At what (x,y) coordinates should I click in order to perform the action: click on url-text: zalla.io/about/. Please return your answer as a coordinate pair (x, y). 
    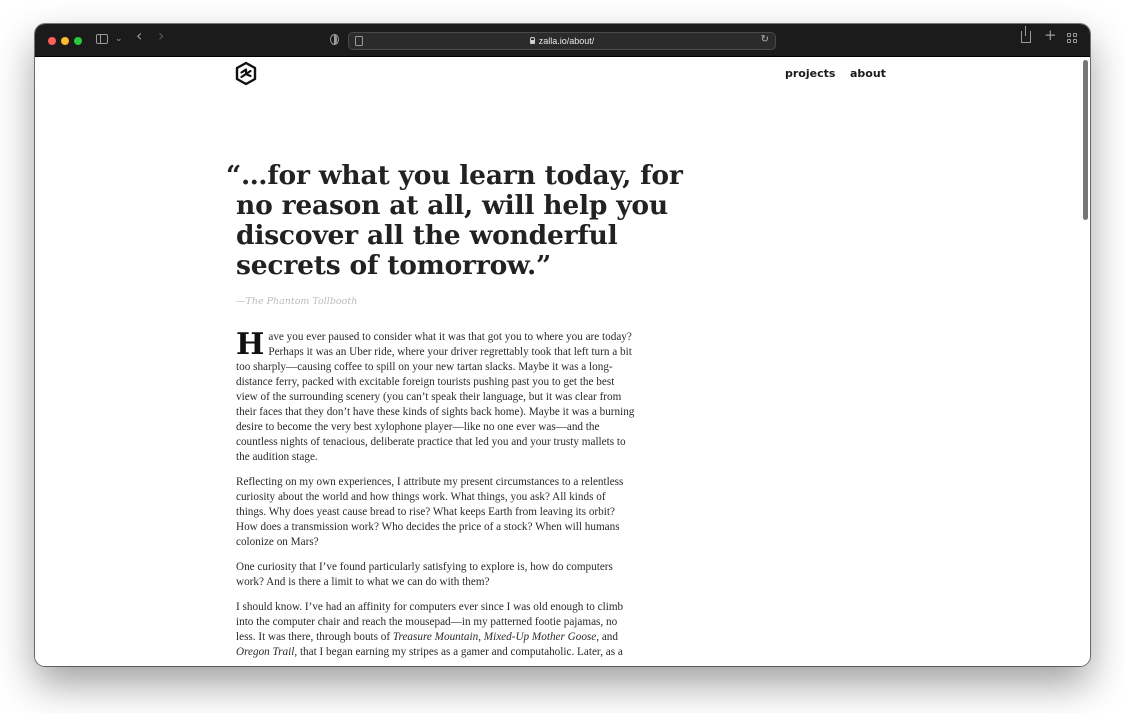
    Looking at the image, I should click on (567, 41).